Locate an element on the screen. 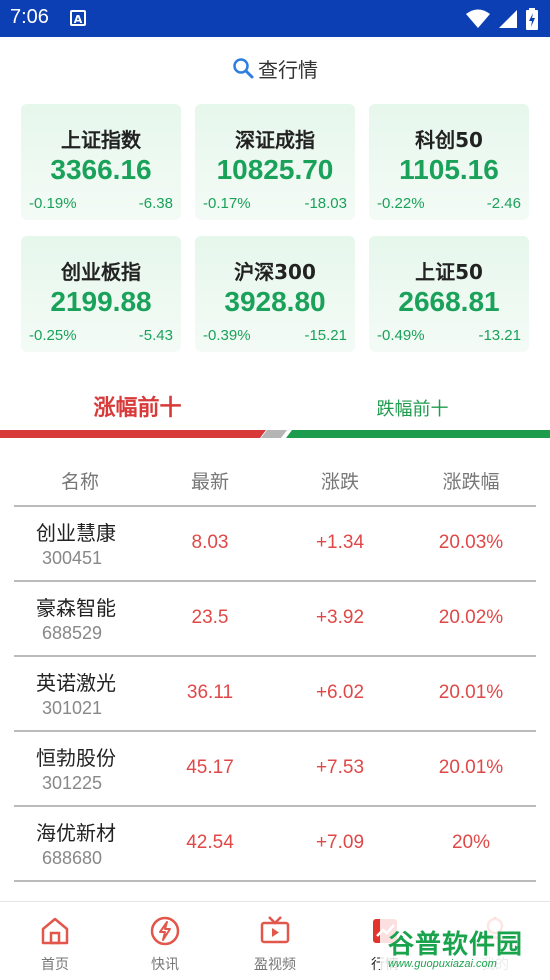  site-watermark: 谷普软件园 www.guopuxiazai.com is located at coordinates (465, 948).